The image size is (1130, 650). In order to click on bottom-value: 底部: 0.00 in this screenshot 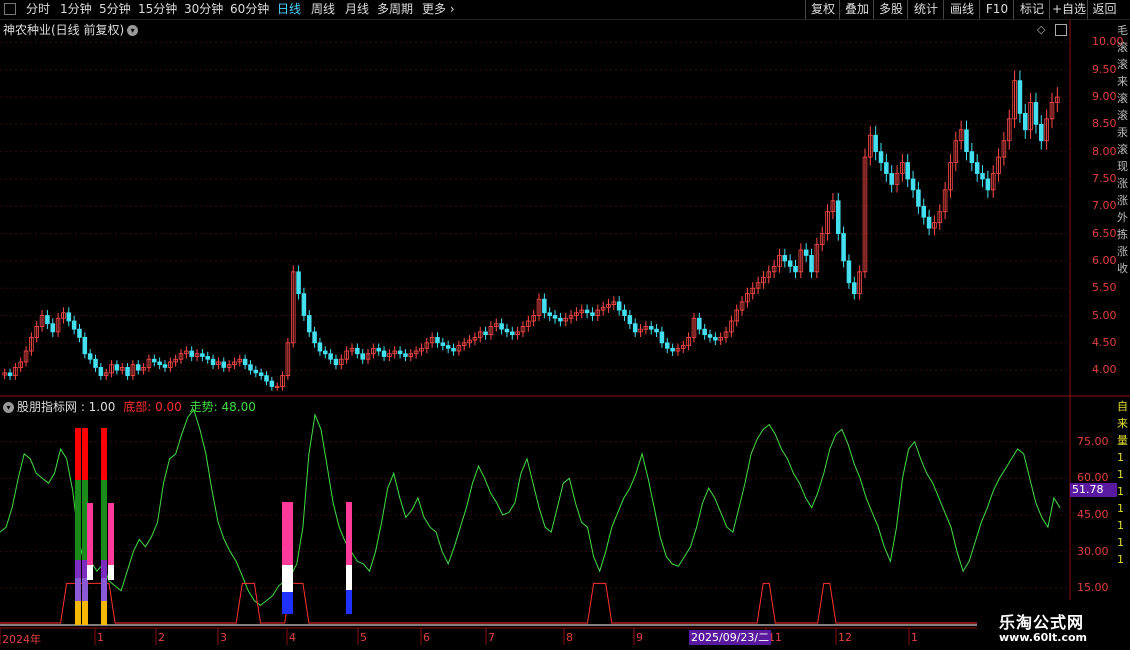, I will do `click(152, 407)`.